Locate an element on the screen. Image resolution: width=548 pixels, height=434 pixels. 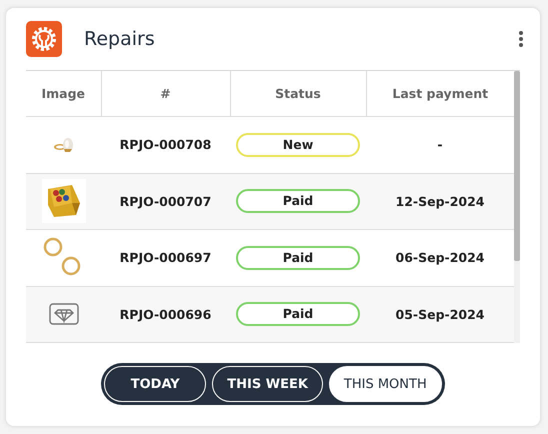
gear-wrench-icon is located at coordinates (44, 39).